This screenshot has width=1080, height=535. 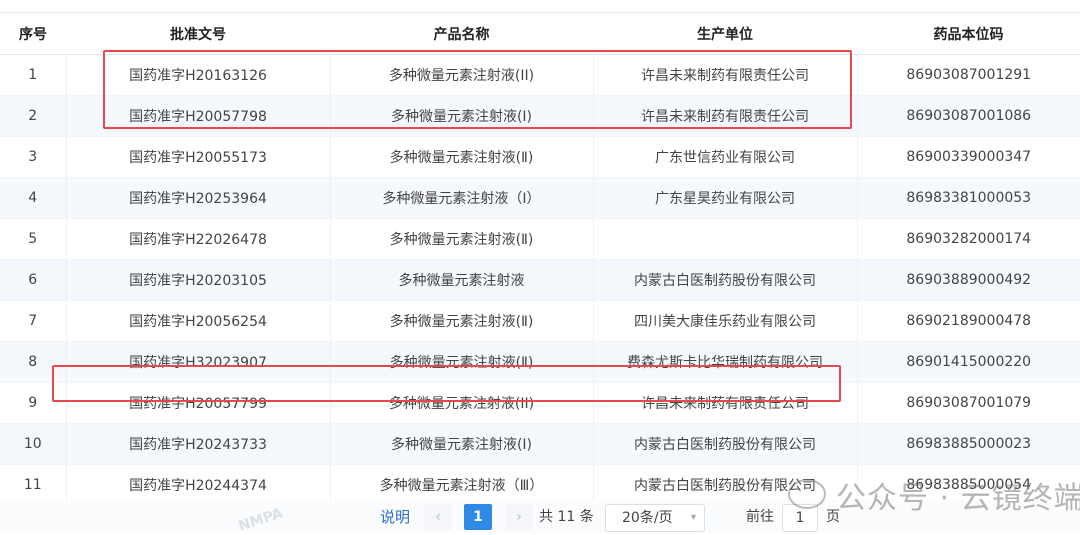 I want to click on chevron-down-icon: ▾, so click(x=693, y=517).